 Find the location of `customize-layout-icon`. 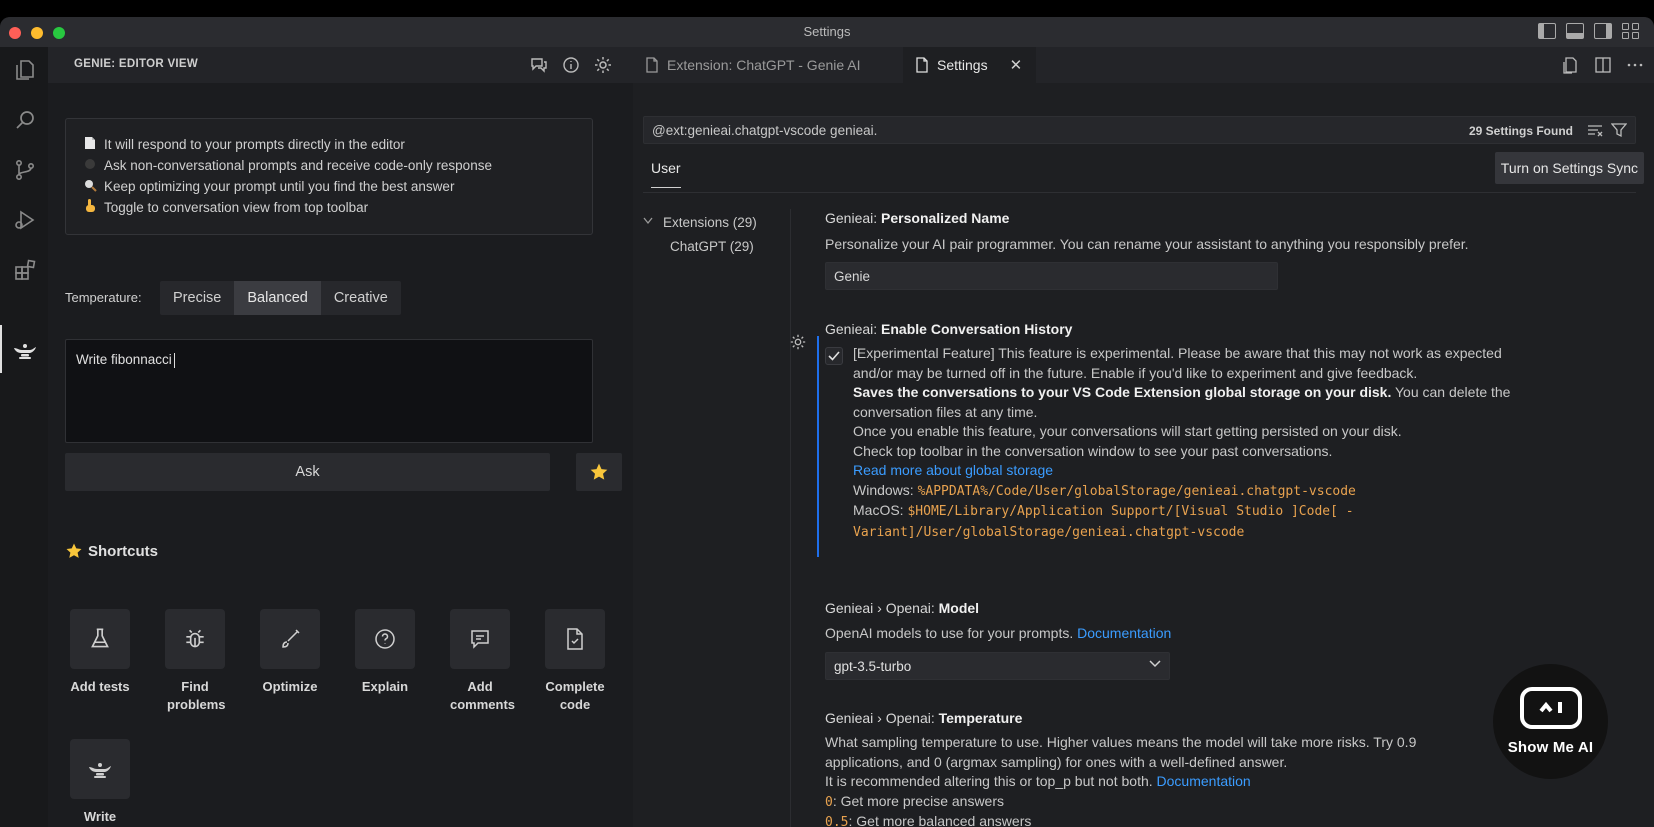

customize-layout-icon is located at coordinates (1631, 31).